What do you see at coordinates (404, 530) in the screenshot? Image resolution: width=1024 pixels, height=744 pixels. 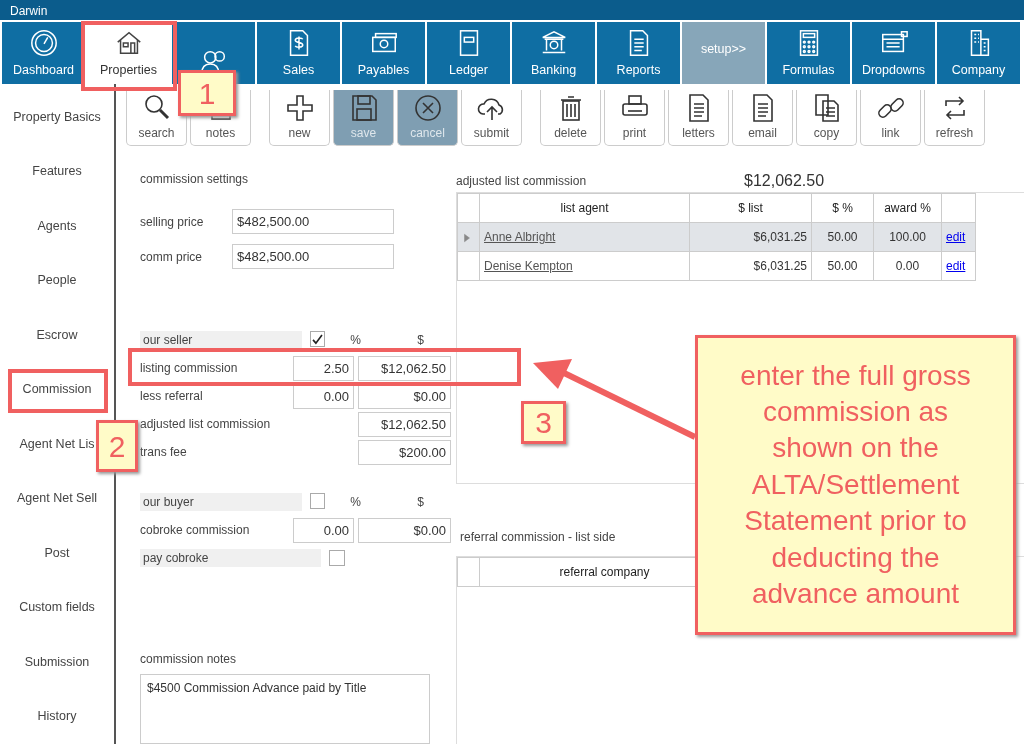 I see `input-field: $0.00` at bounding box center [404, 530].